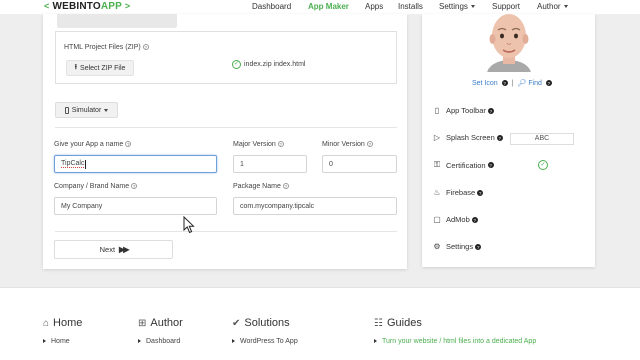  I want to click on minor-version-input: 0, so click(359, 164).